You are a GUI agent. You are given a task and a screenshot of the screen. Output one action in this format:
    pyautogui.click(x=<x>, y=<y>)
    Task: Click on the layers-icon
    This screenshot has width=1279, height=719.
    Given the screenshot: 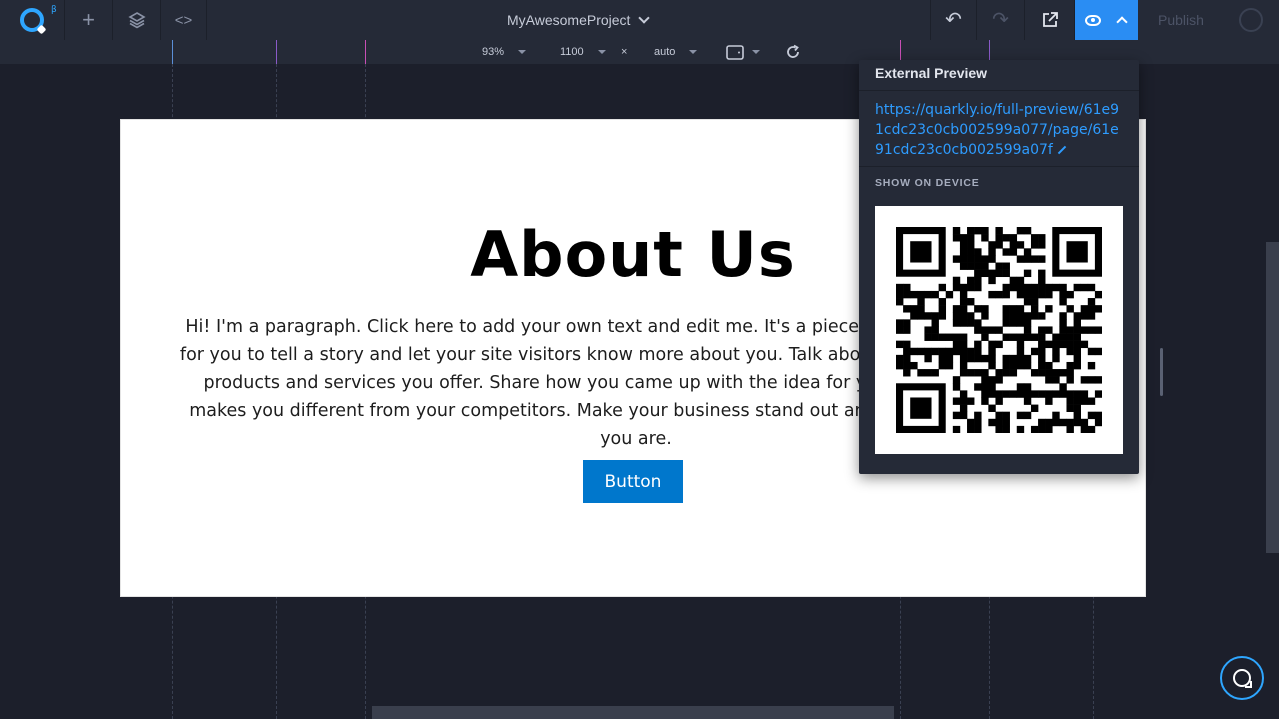 What is the action you would take?
    pyautogui.click(x=136, y=20)
    